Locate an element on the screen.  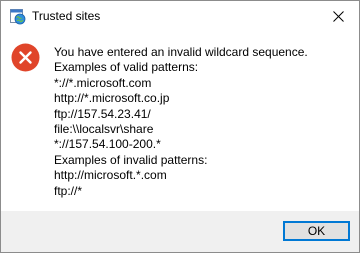
message-line: Examples of invalid patterns: is located at coordinates (131, 159).